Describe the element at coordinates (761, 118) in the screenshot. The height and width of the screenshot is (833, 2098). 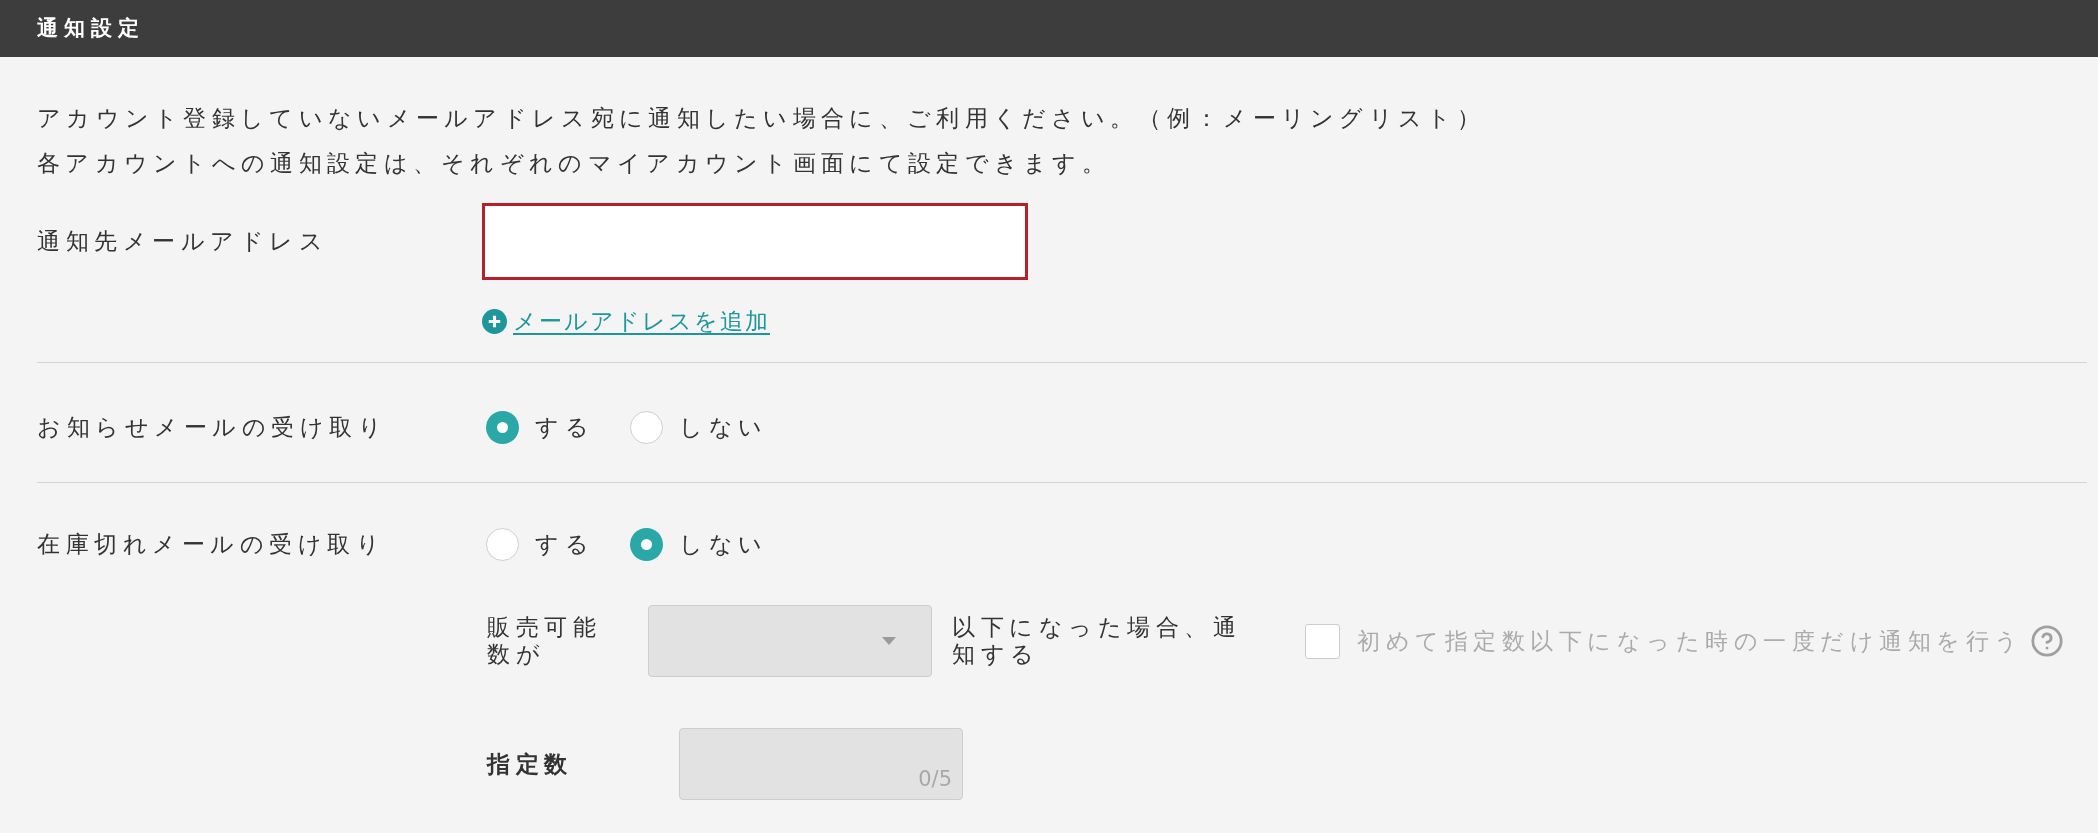
I see `intro-text: アカウント登録していないメールアドレス宛に通知したい場合に、ご利用ください。（例：メーリングリスト）` at that location.